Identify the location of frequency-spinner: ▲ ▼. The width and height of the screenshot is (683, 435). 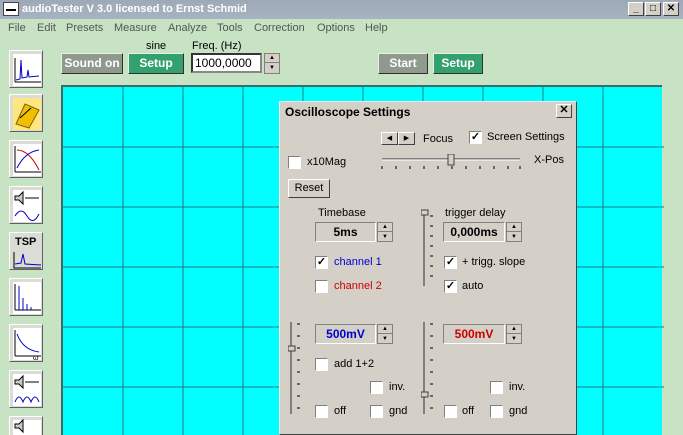
(272, 63).